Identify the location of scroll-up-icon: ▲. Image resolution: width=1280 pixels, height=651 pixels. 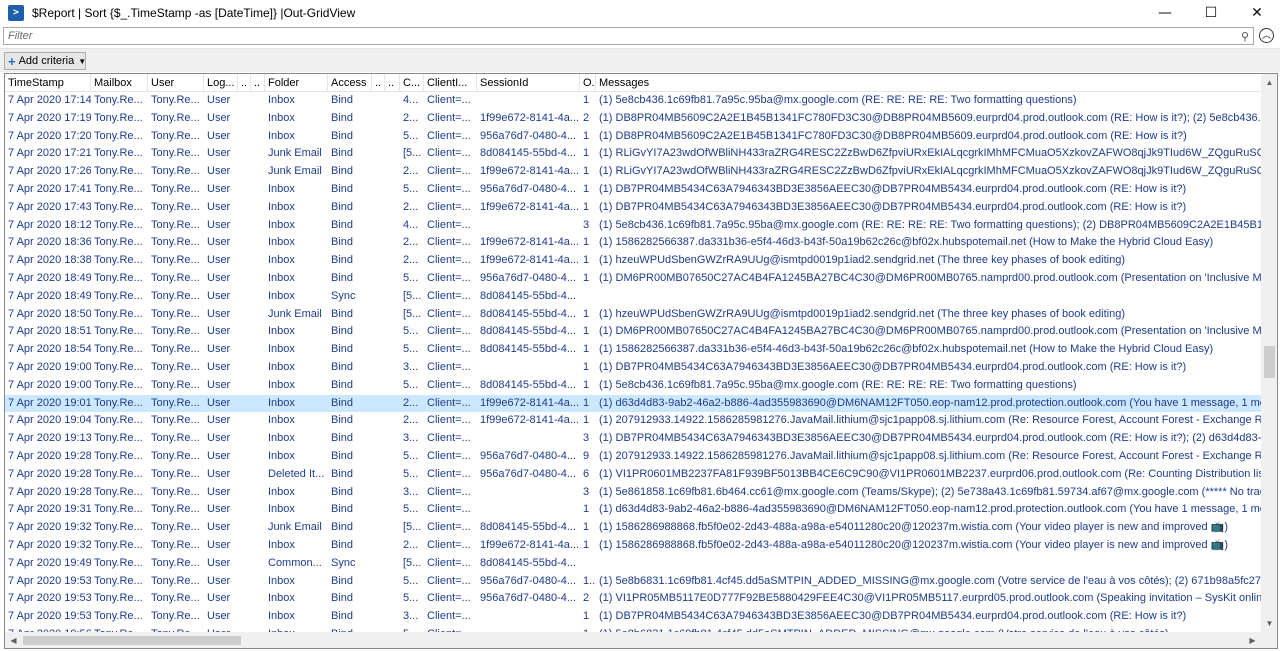
(1269, 82).